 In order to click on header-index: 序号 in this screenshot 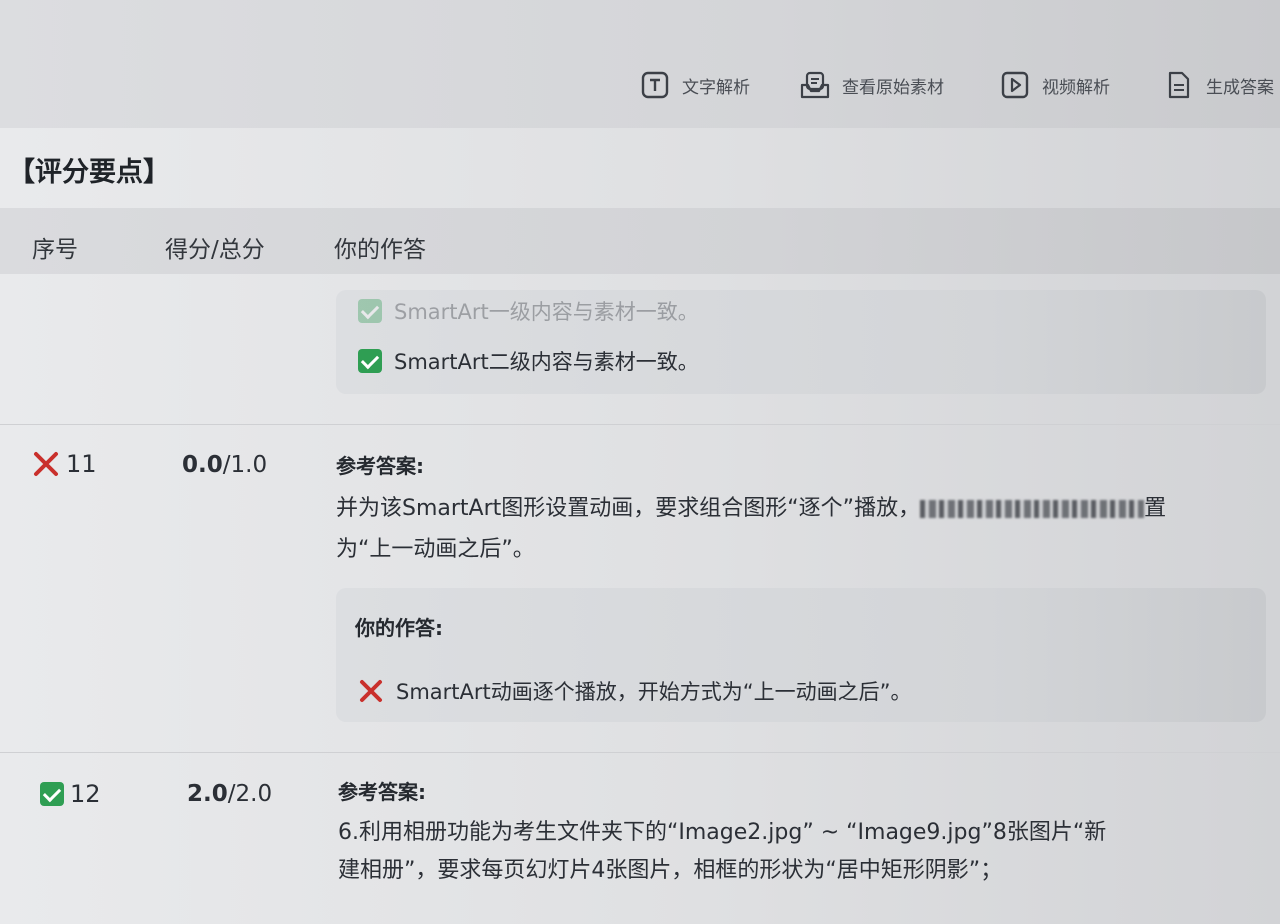, I will do `click(55, 250)`.